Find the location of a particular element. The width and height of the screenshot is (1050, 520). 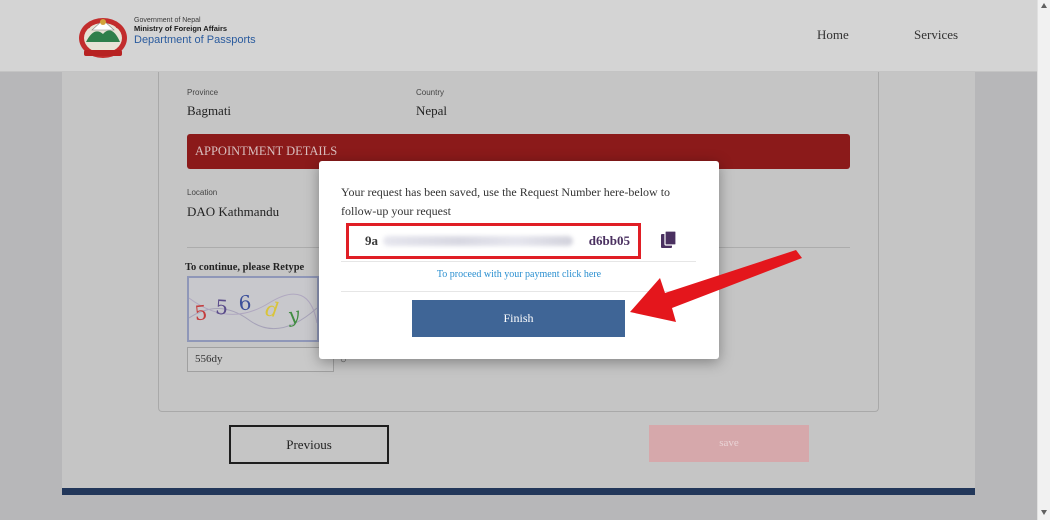

captcha-graphic: 5 5 6 d y is located at coordinates (253, 310).